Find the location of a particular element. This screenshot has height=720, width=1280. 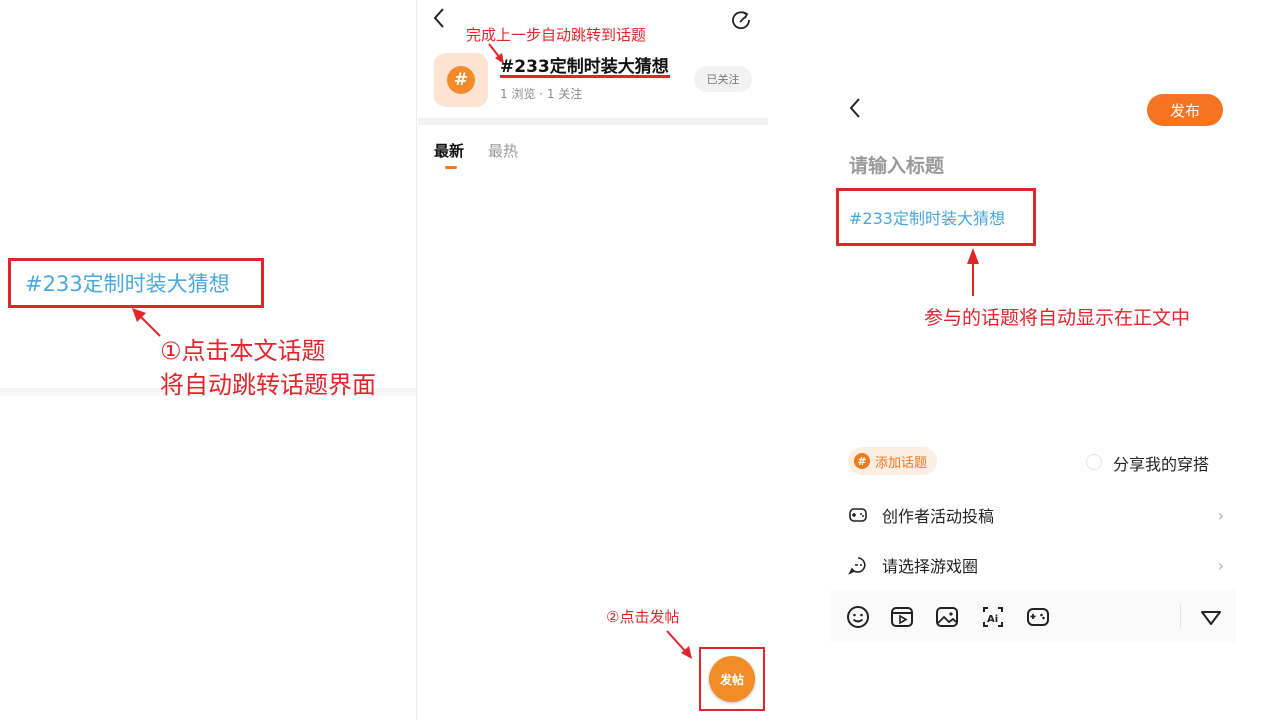

add-topic-button: # 添加话题 is located at coordinates (893, 461).